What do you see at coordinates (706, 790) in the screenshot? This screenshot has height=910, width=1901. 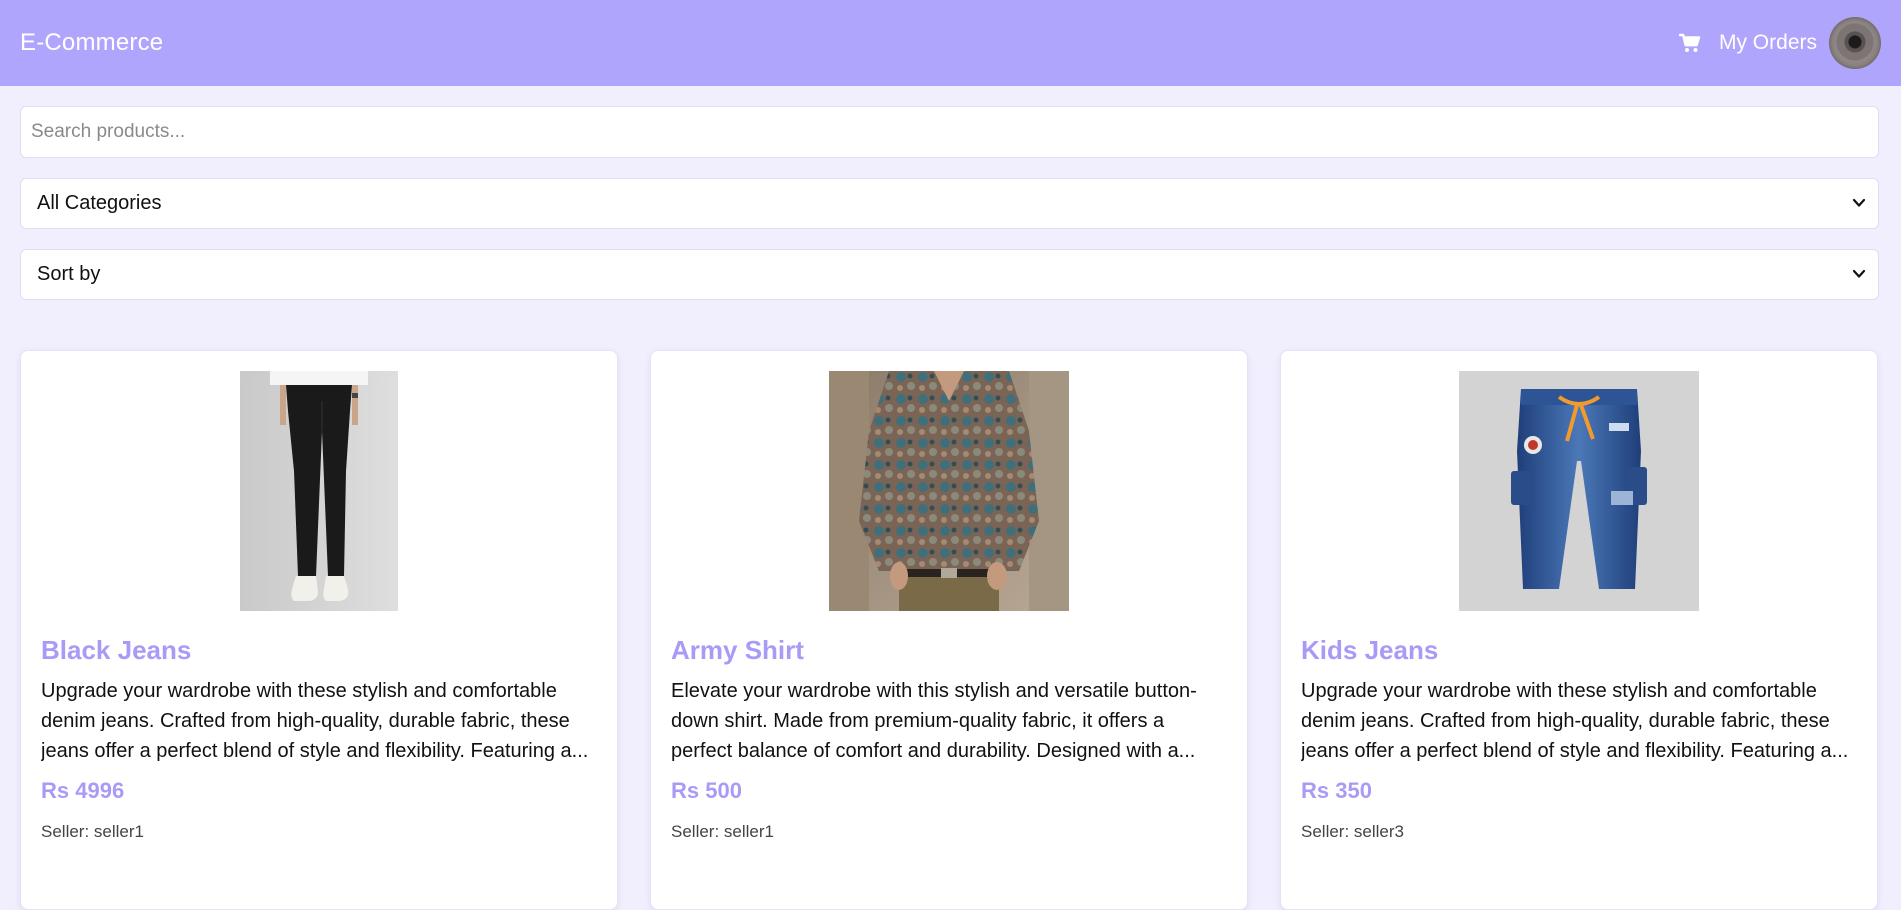 I see `product-price: Rs 500` at bounding box center [706, 790].